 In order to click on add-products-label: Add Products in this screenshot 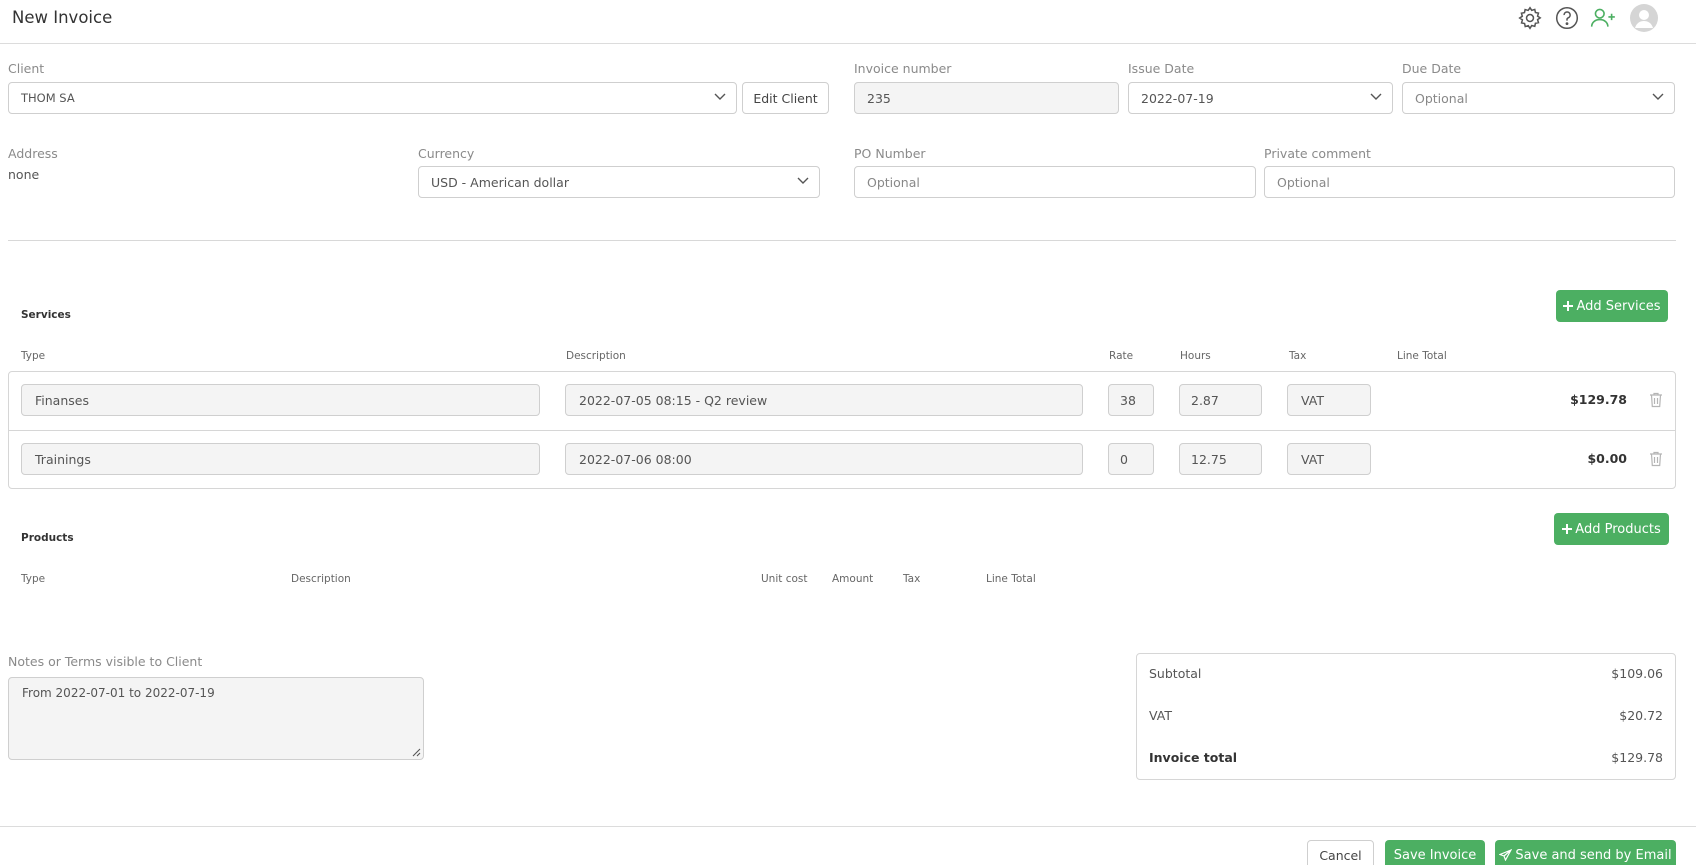, I will do `click(1618, 529)`.